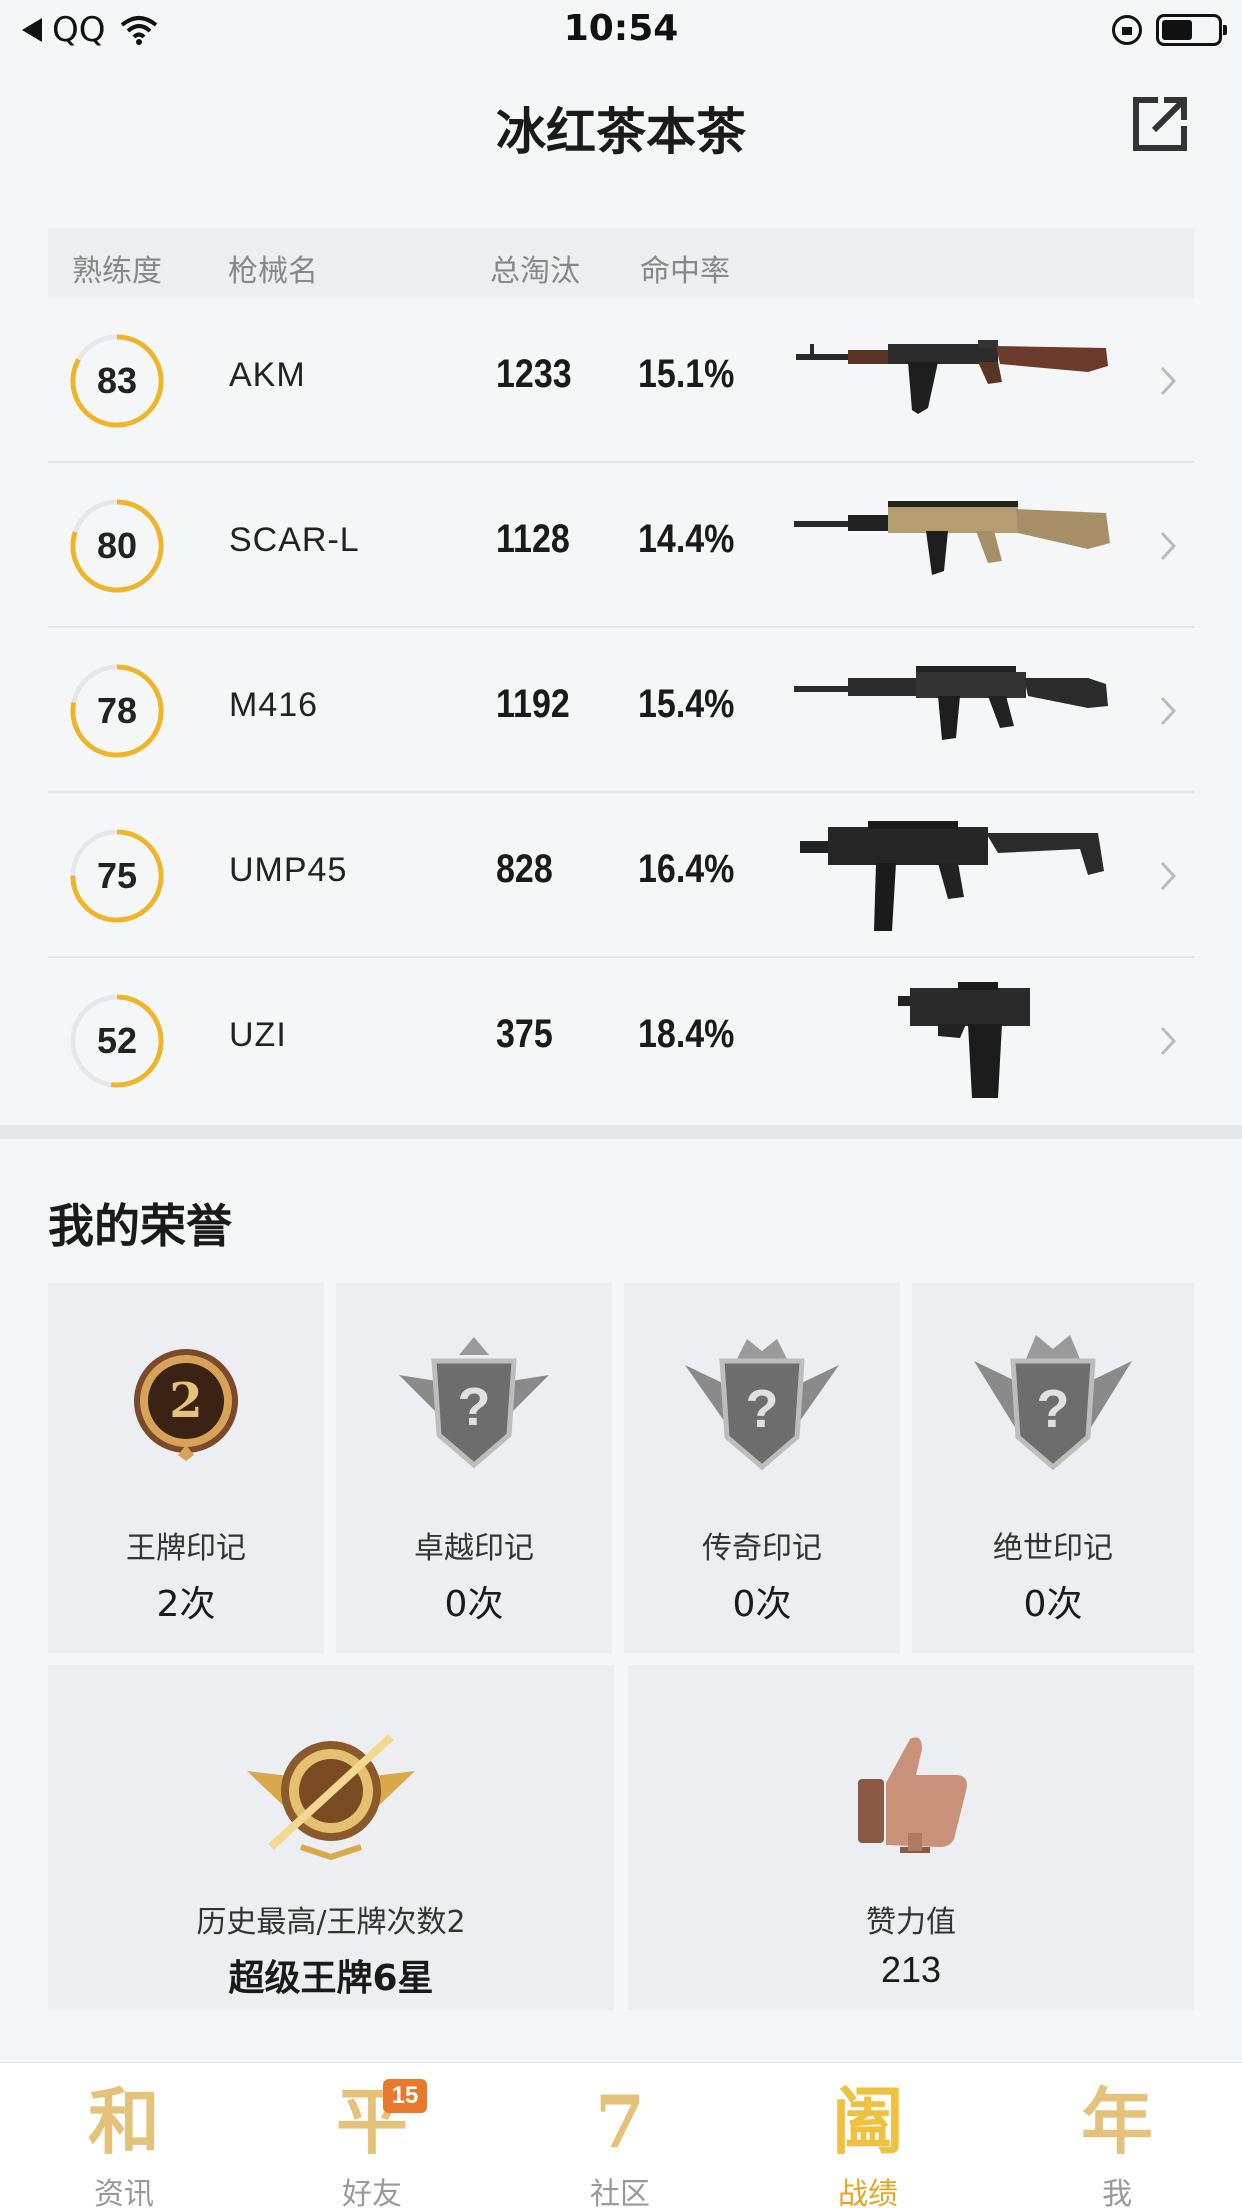 This screenshot has width=1242, height=2208. What do you see at coordinates (117, 271) in the screenshot?
I see `col-proficiency: 熟练度` at bounding box center [117, 271].